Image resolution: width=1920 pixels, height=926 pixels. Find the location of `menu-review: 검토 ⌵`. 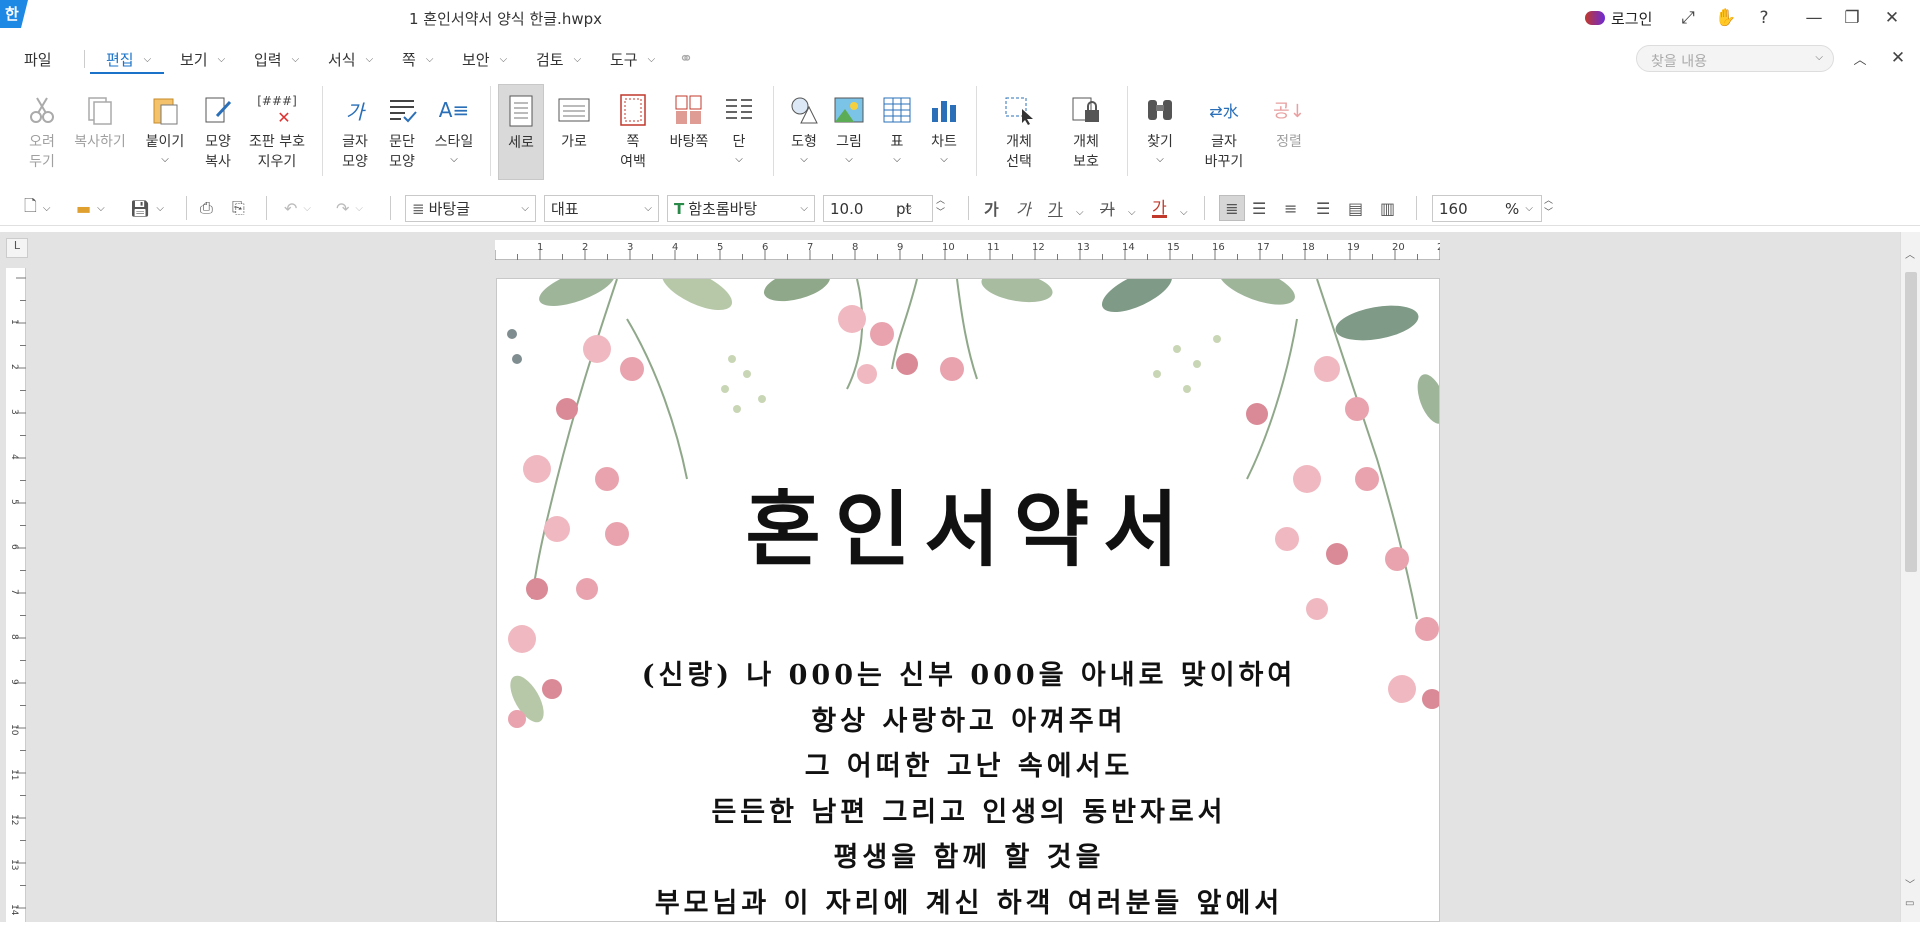

menu-review: 검토 ⌵ is located at coordinates (558, 59).